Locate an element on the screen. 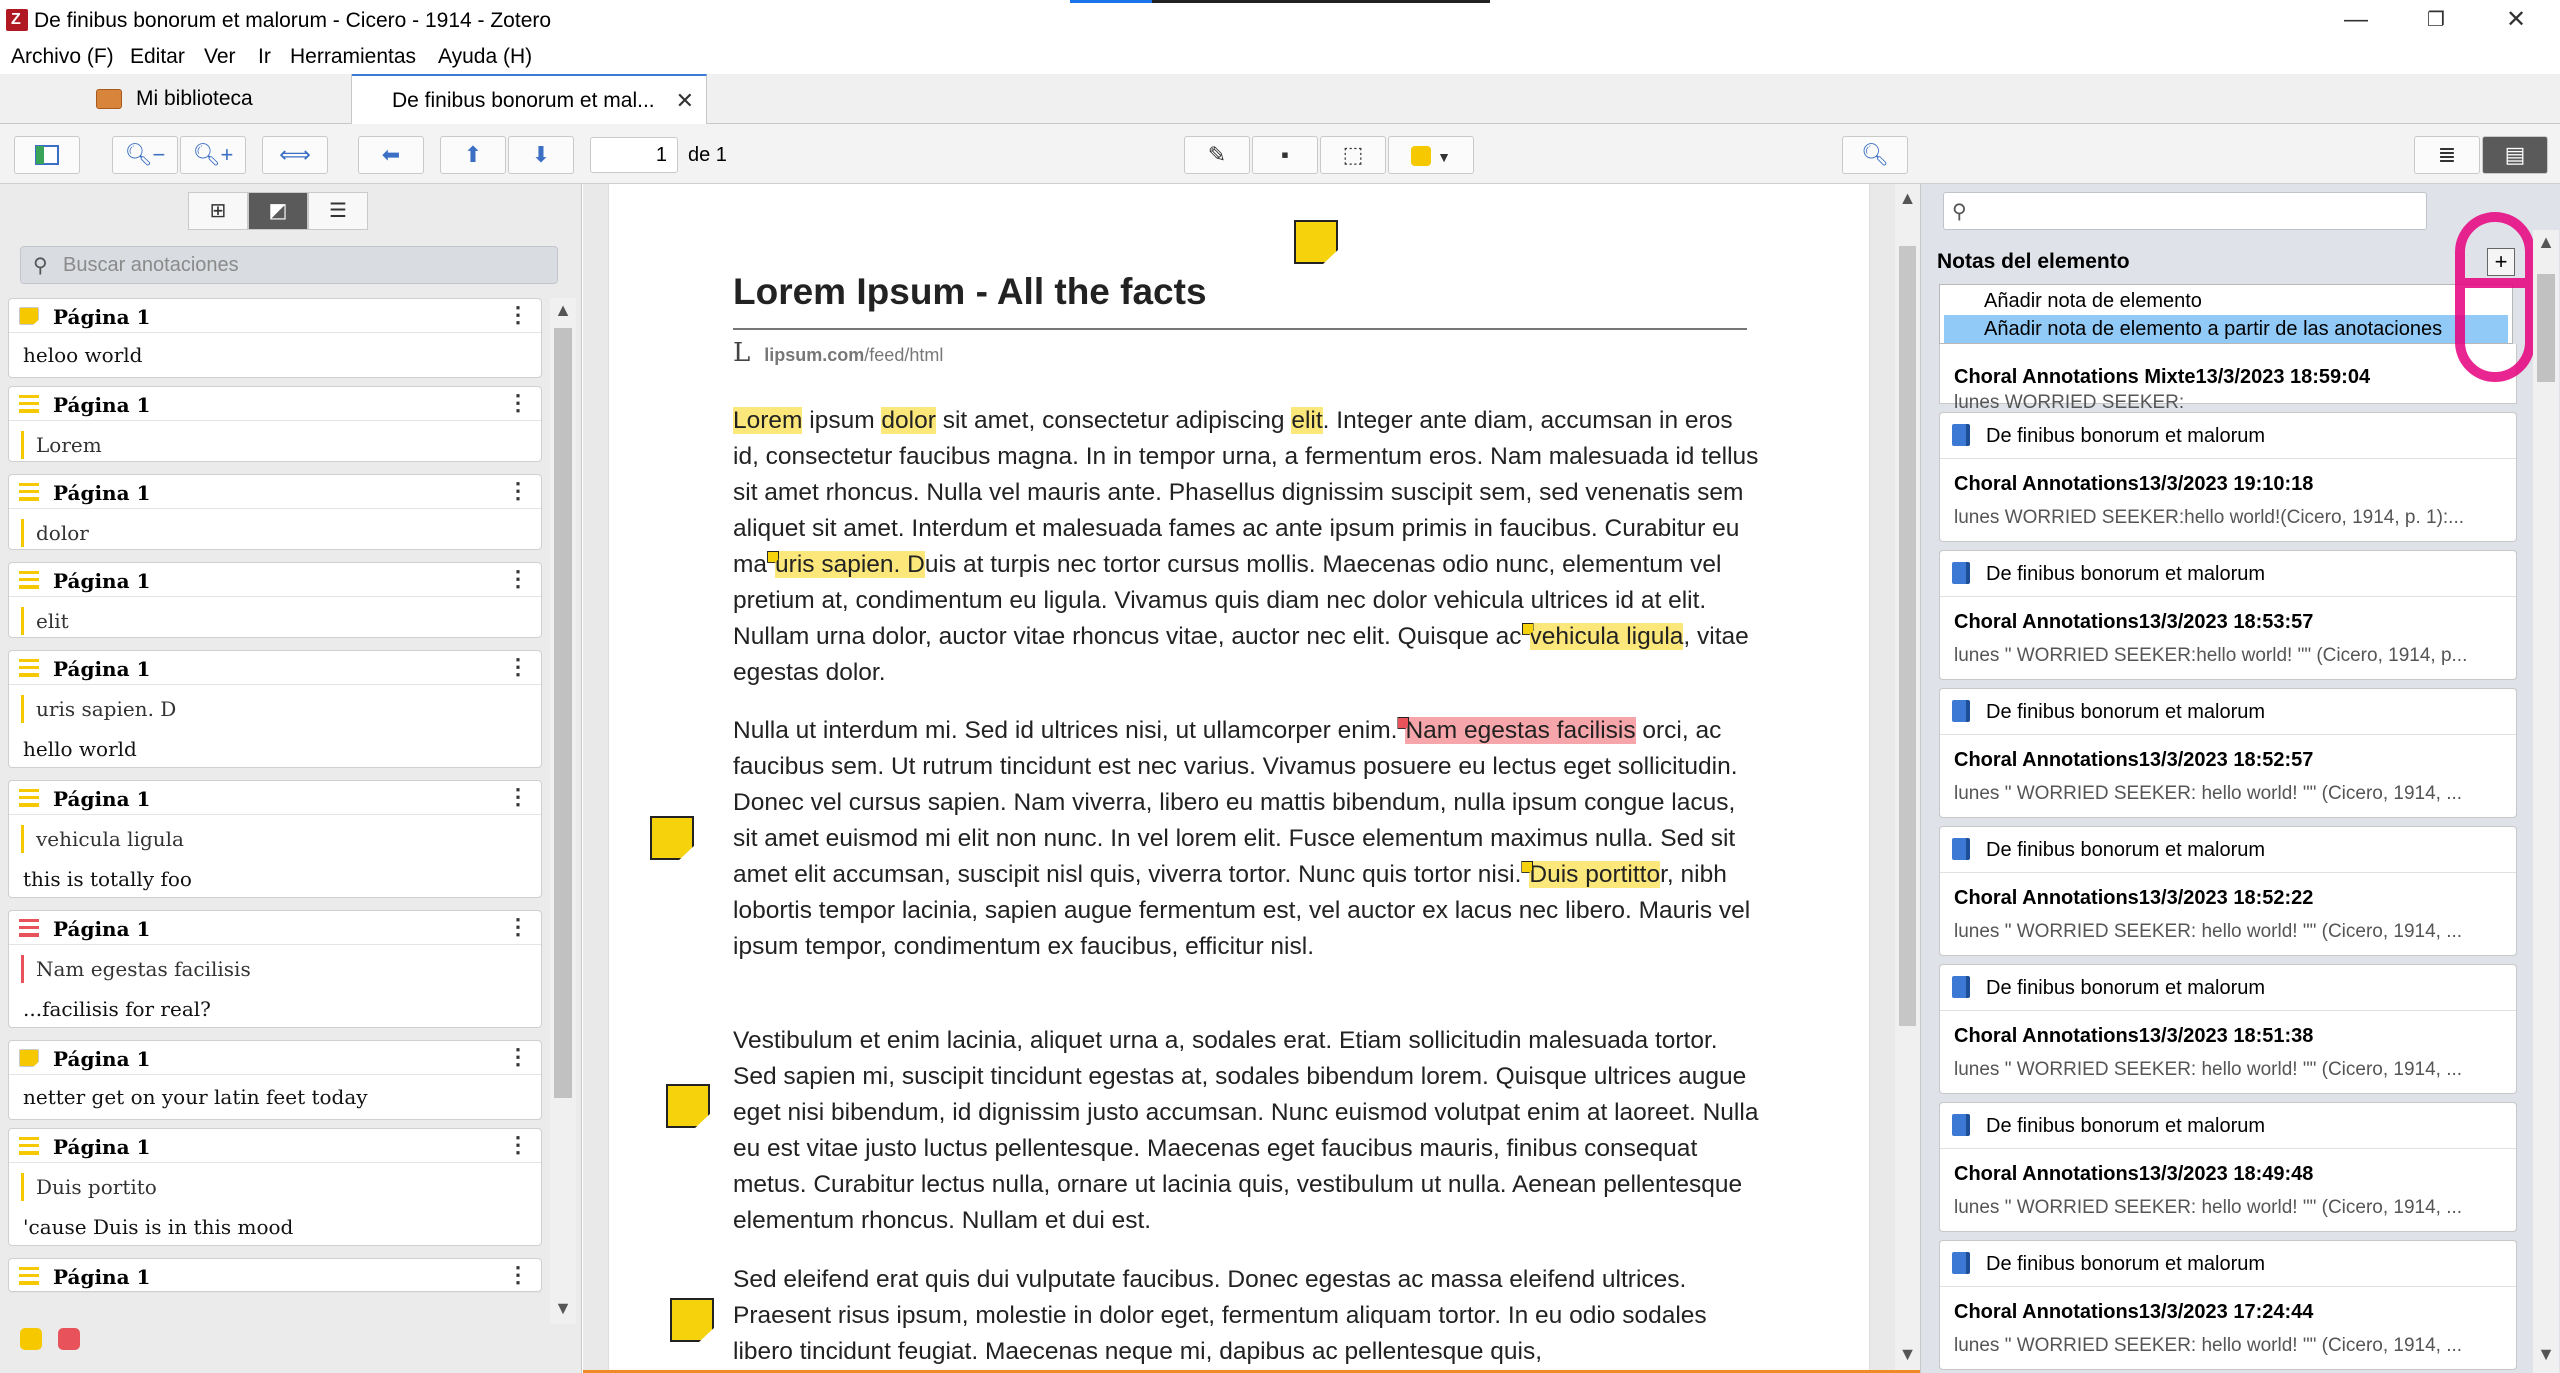 The width and height of the screenshot is (2560, 1373). annotation-comment: this is totally foo is located at coordinates (107, 879).